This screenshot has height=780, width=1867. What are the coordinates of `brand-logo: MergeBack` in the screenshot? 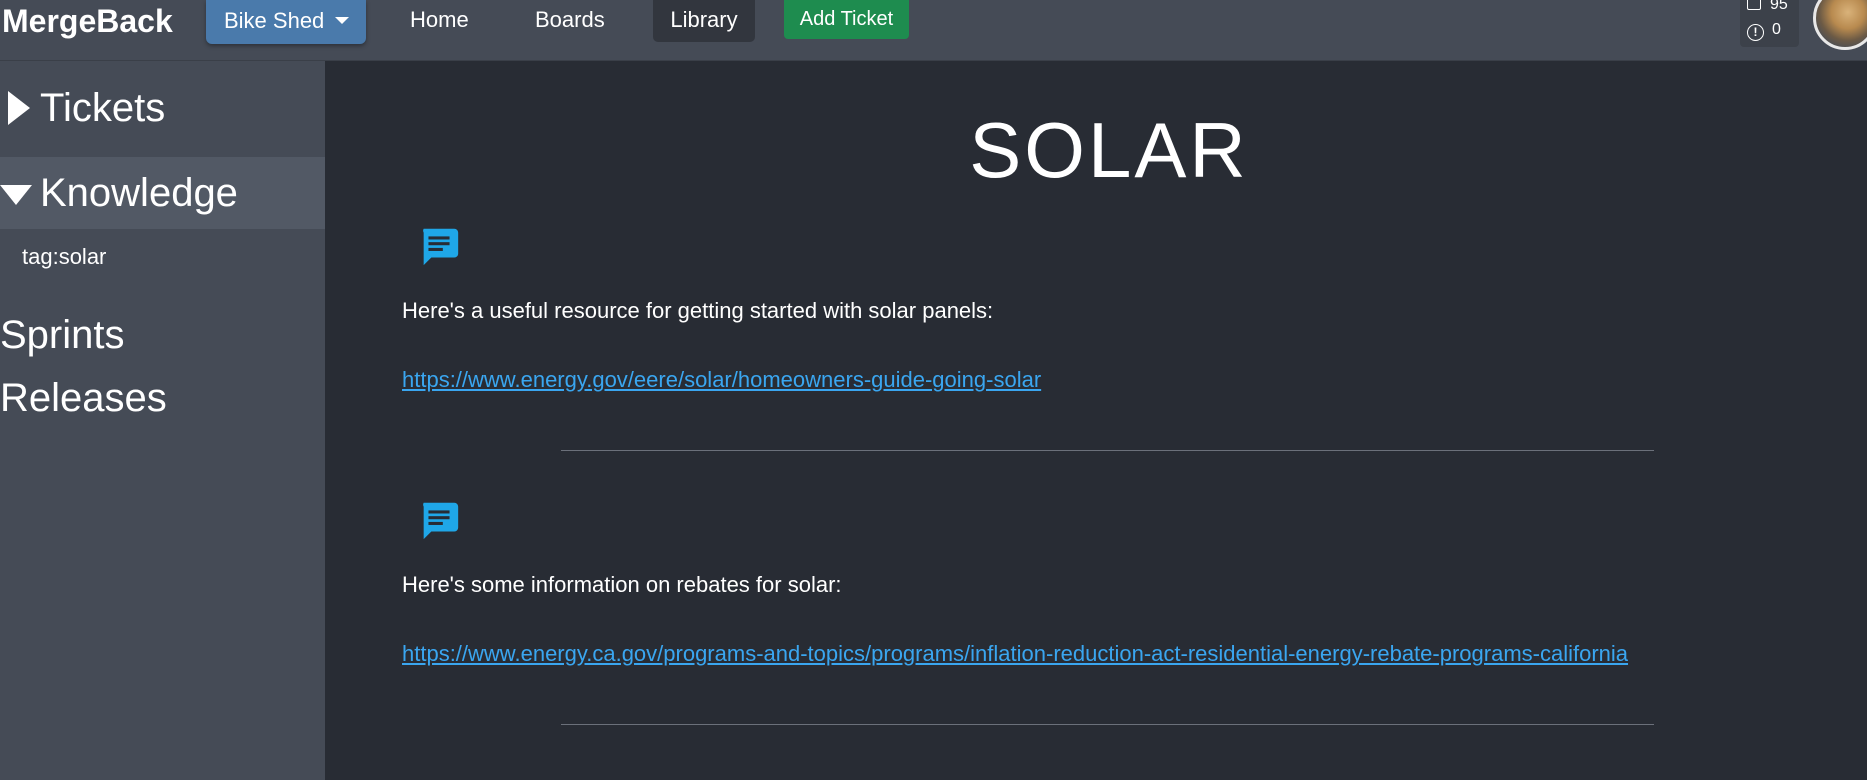 It's located at (87, 21).